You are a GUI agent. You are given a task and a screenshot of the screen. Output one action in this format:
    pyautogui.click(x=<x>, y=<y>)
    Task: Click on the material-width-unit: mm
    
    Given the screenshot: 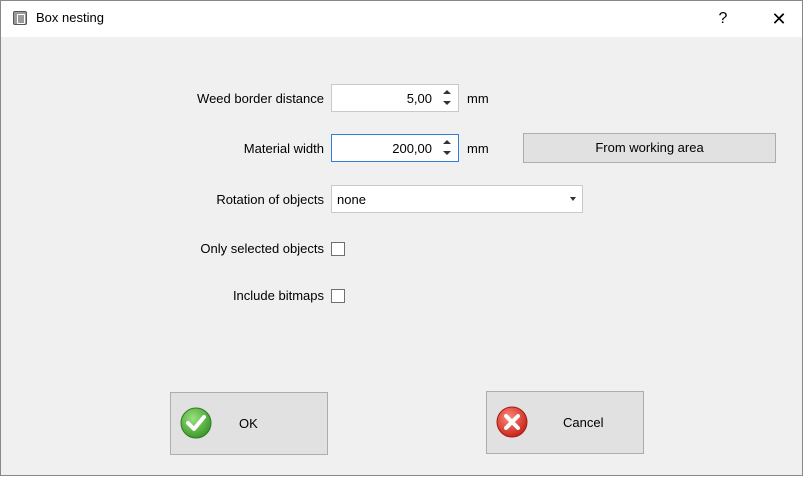 What is the action you would take?
    pyautogui.click(x=478, y=148)
    